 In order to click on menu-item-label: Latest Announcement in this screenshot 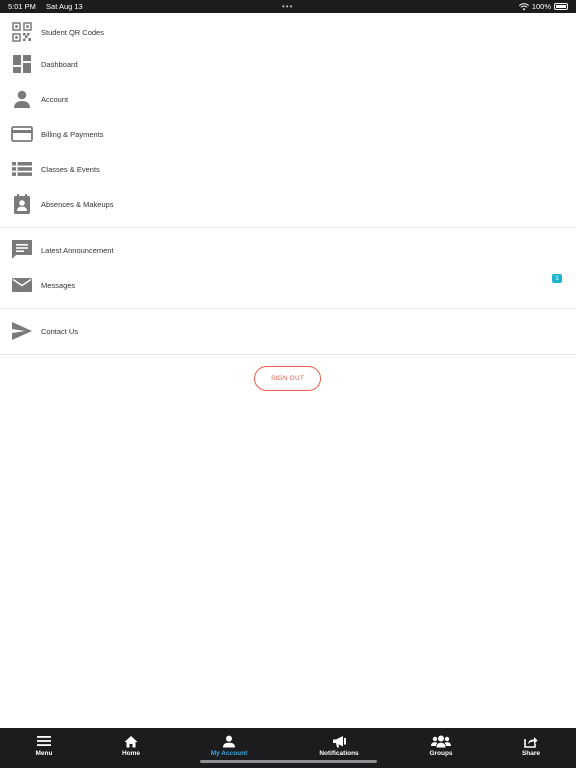, I will do `click(77, 250)`.